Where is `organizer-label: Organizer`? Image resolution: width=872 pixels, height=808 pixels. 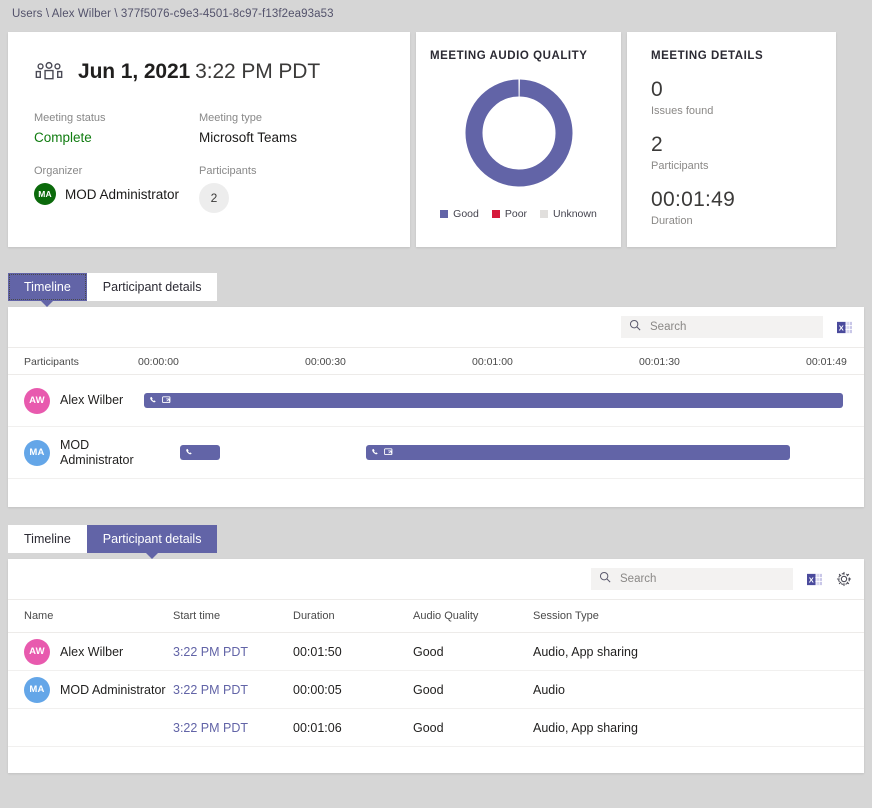 organizer-label: Organizer is located at coordinates (58, 171).